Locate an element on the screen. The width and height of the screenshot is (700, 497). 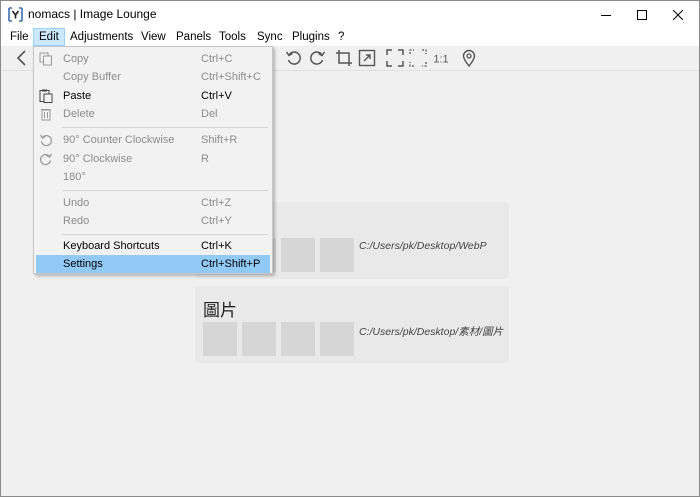
nomacs-logo-icon is located at coordinates (15, 14).